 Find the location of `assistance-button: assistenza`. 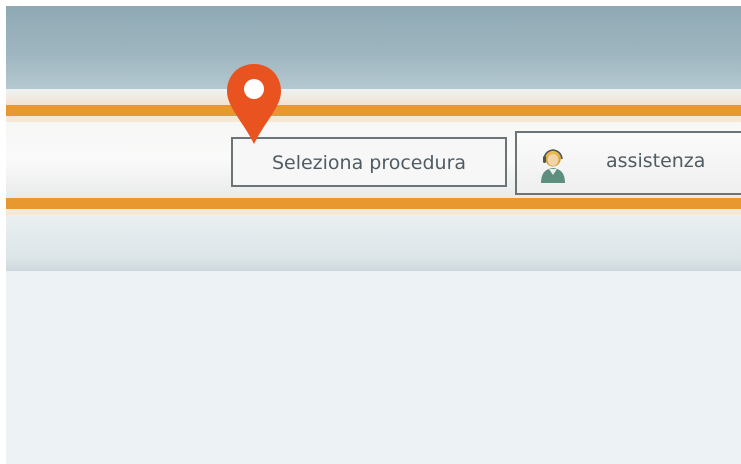

assistance-button: assistenza is located at coordinates (628, 163).